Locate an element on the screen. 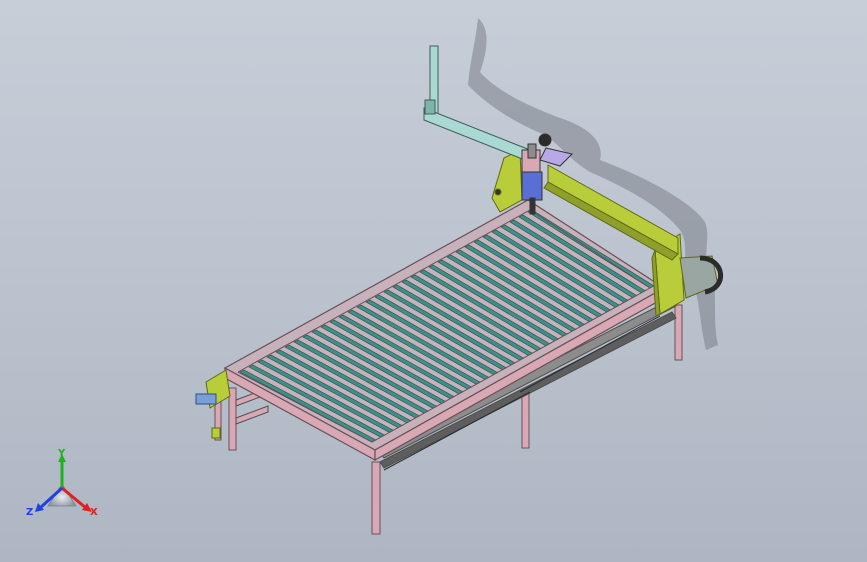  gantry-end-left is located at coordinates (507, 181).